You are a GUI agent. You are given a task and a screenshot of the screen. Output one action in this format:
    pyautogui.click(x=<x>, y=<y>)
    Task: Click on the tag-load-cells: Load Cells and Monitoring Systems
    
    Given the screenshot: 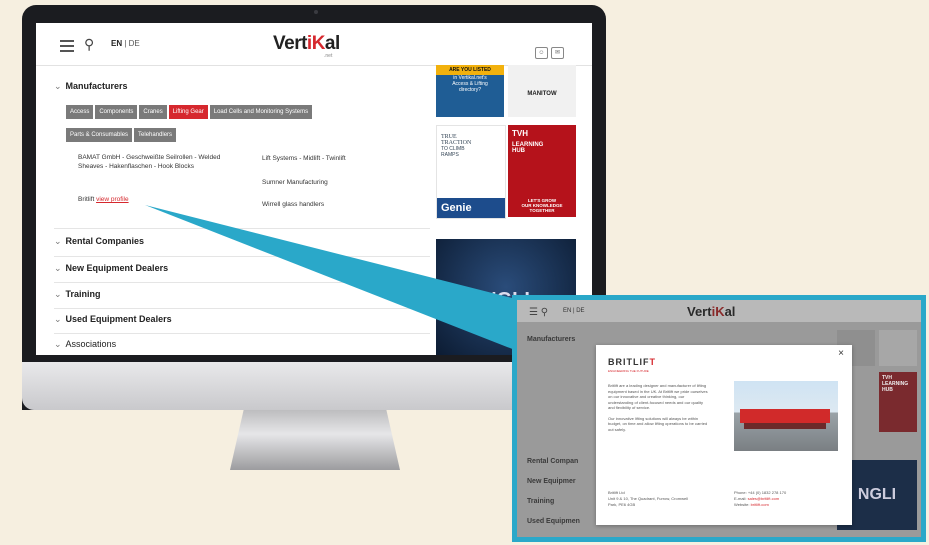 What is the action you would take?
    pyautogui.click(x=261, y=112)
    